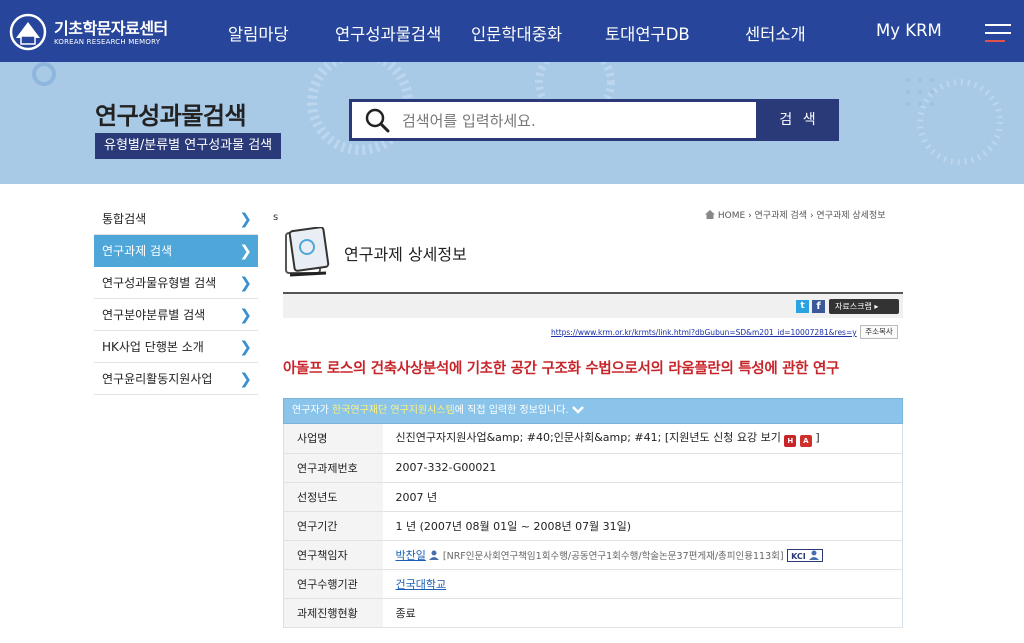 This screenshot has width=1024, height=643. Describe the element at coordinates (111, 28) in the screenshot. I see `logo-title: 기초학문자료센터` at that location.